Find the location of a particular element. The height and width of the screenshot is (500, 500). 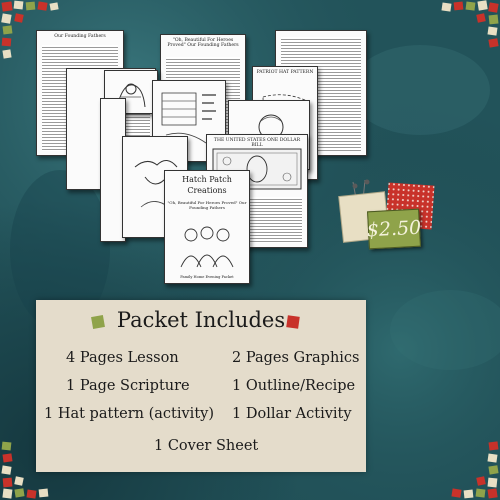

packet-item: 2 Pages Graphics is located at coordinates (296, 358).